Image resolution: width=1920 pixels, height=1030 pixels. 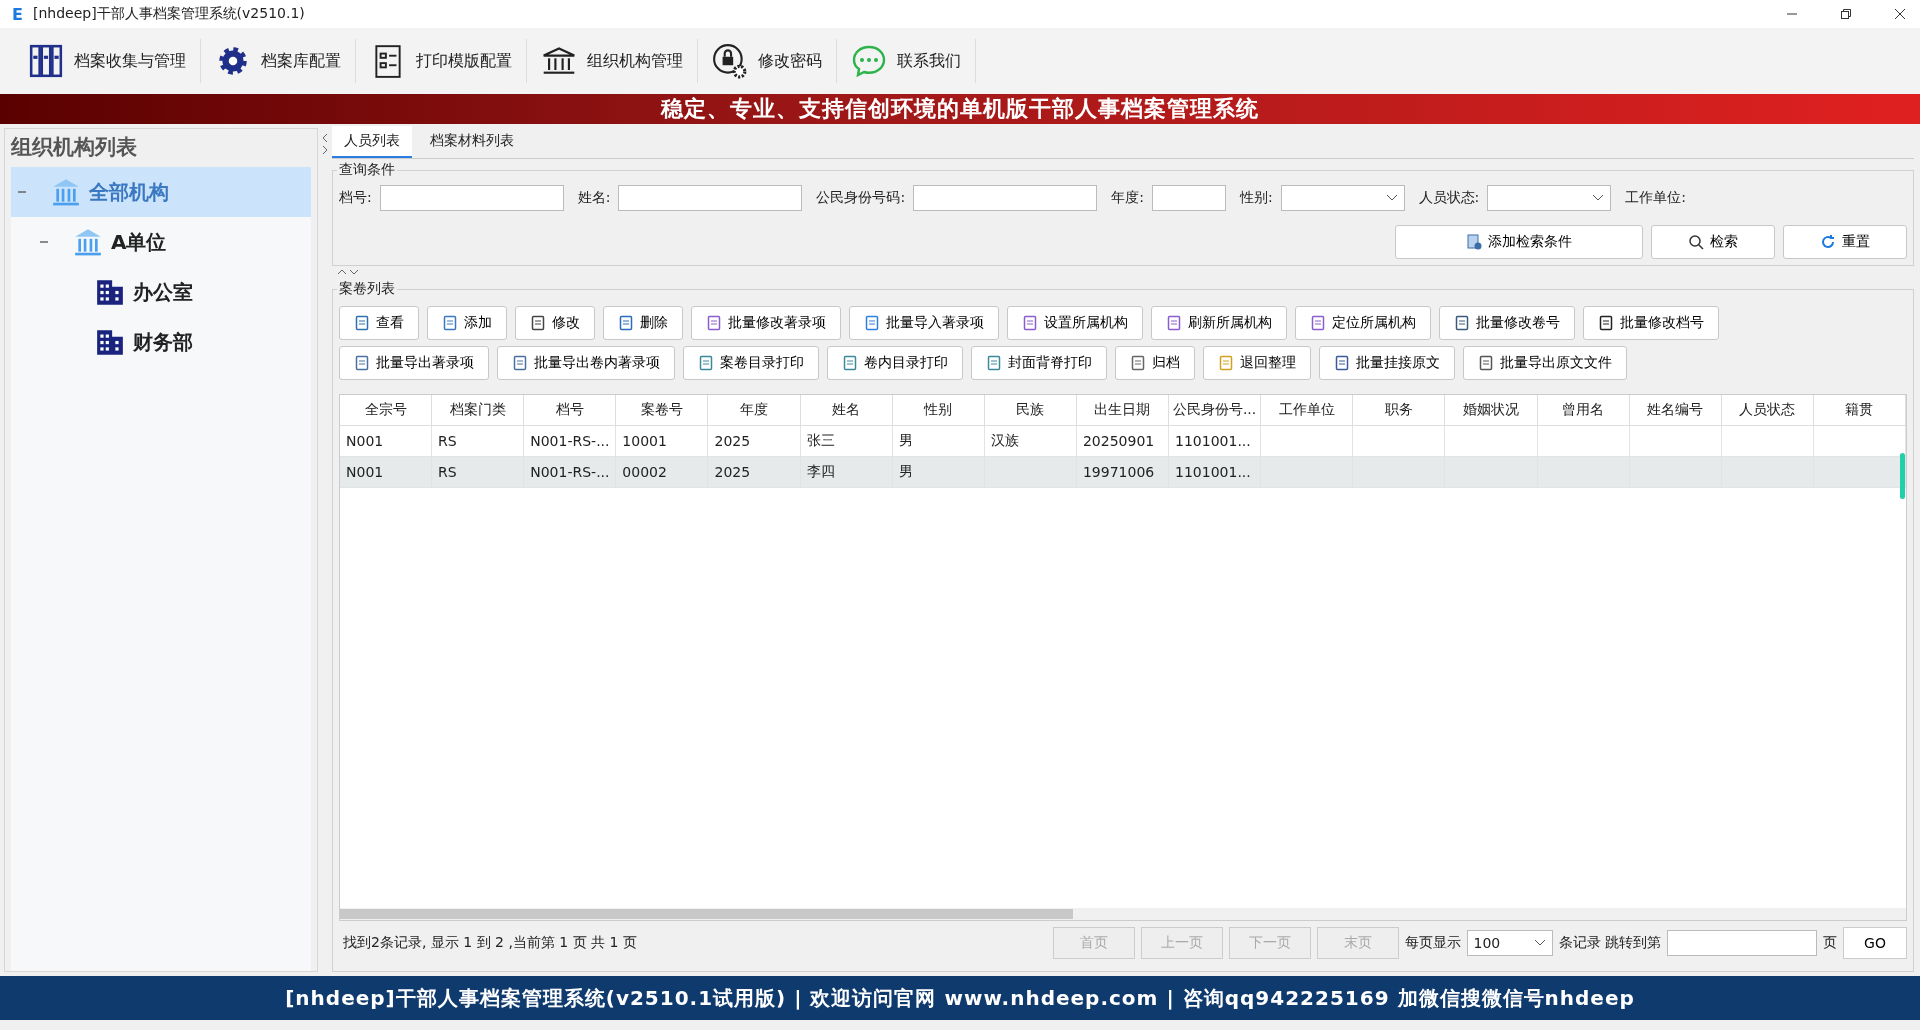 I want to click on document-add-icon, so click(x=1474, y=242).